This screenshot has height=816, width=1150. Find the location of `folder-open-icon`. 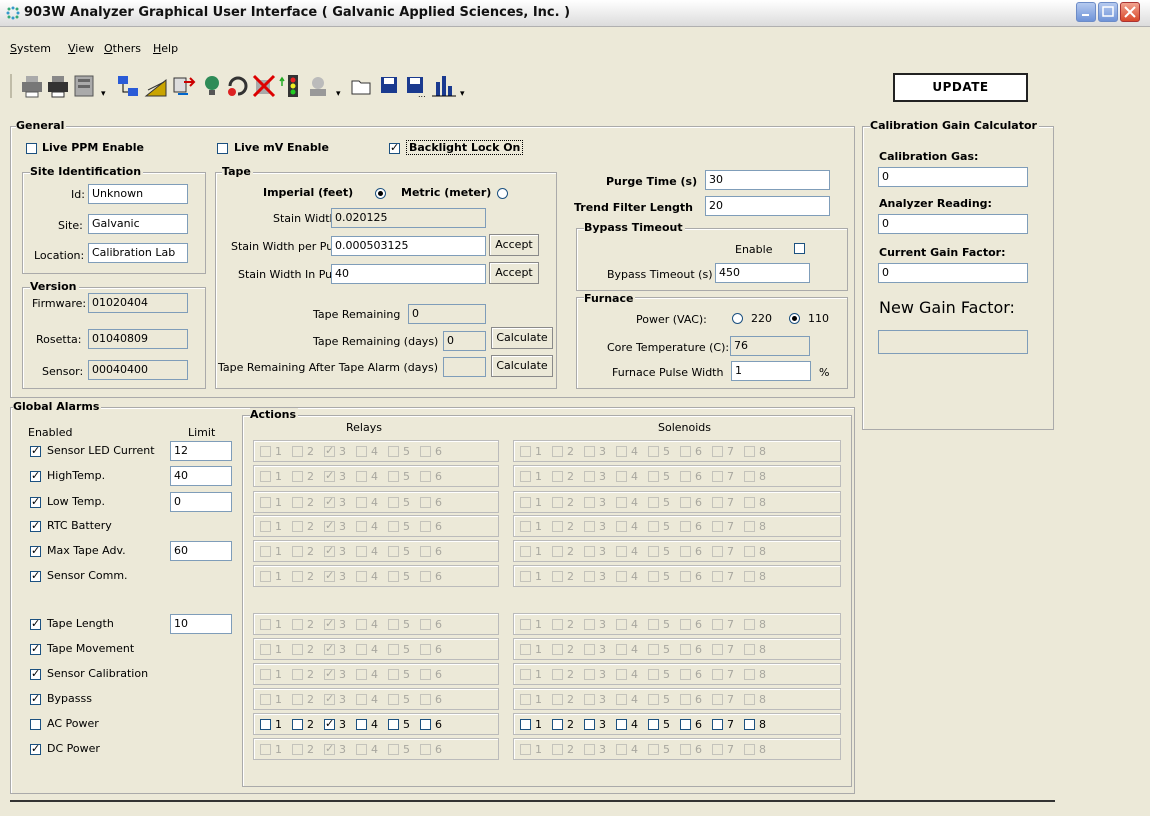

folder-open-icon is located at coordinates (361, 87).